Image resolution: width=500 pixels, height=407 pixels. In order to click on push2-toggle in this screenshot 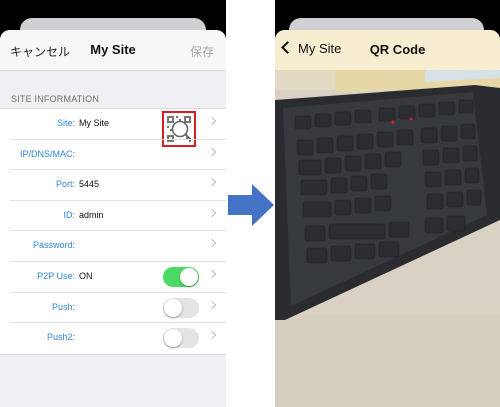, I will do `click(181, 338)`.